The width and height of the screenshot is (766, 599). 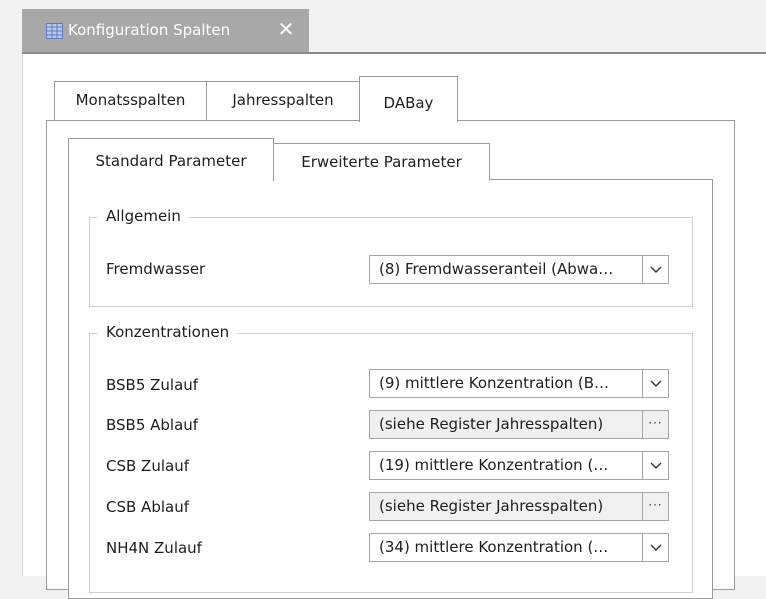 I want to click on label-csb-ablauf: CSB Ablauf, so click(x=147, y=507).